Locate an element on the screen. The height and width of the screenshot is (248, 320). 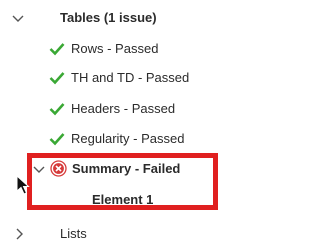
tree-node-headers: Headers - Passed is located at coordinates (124, 109).